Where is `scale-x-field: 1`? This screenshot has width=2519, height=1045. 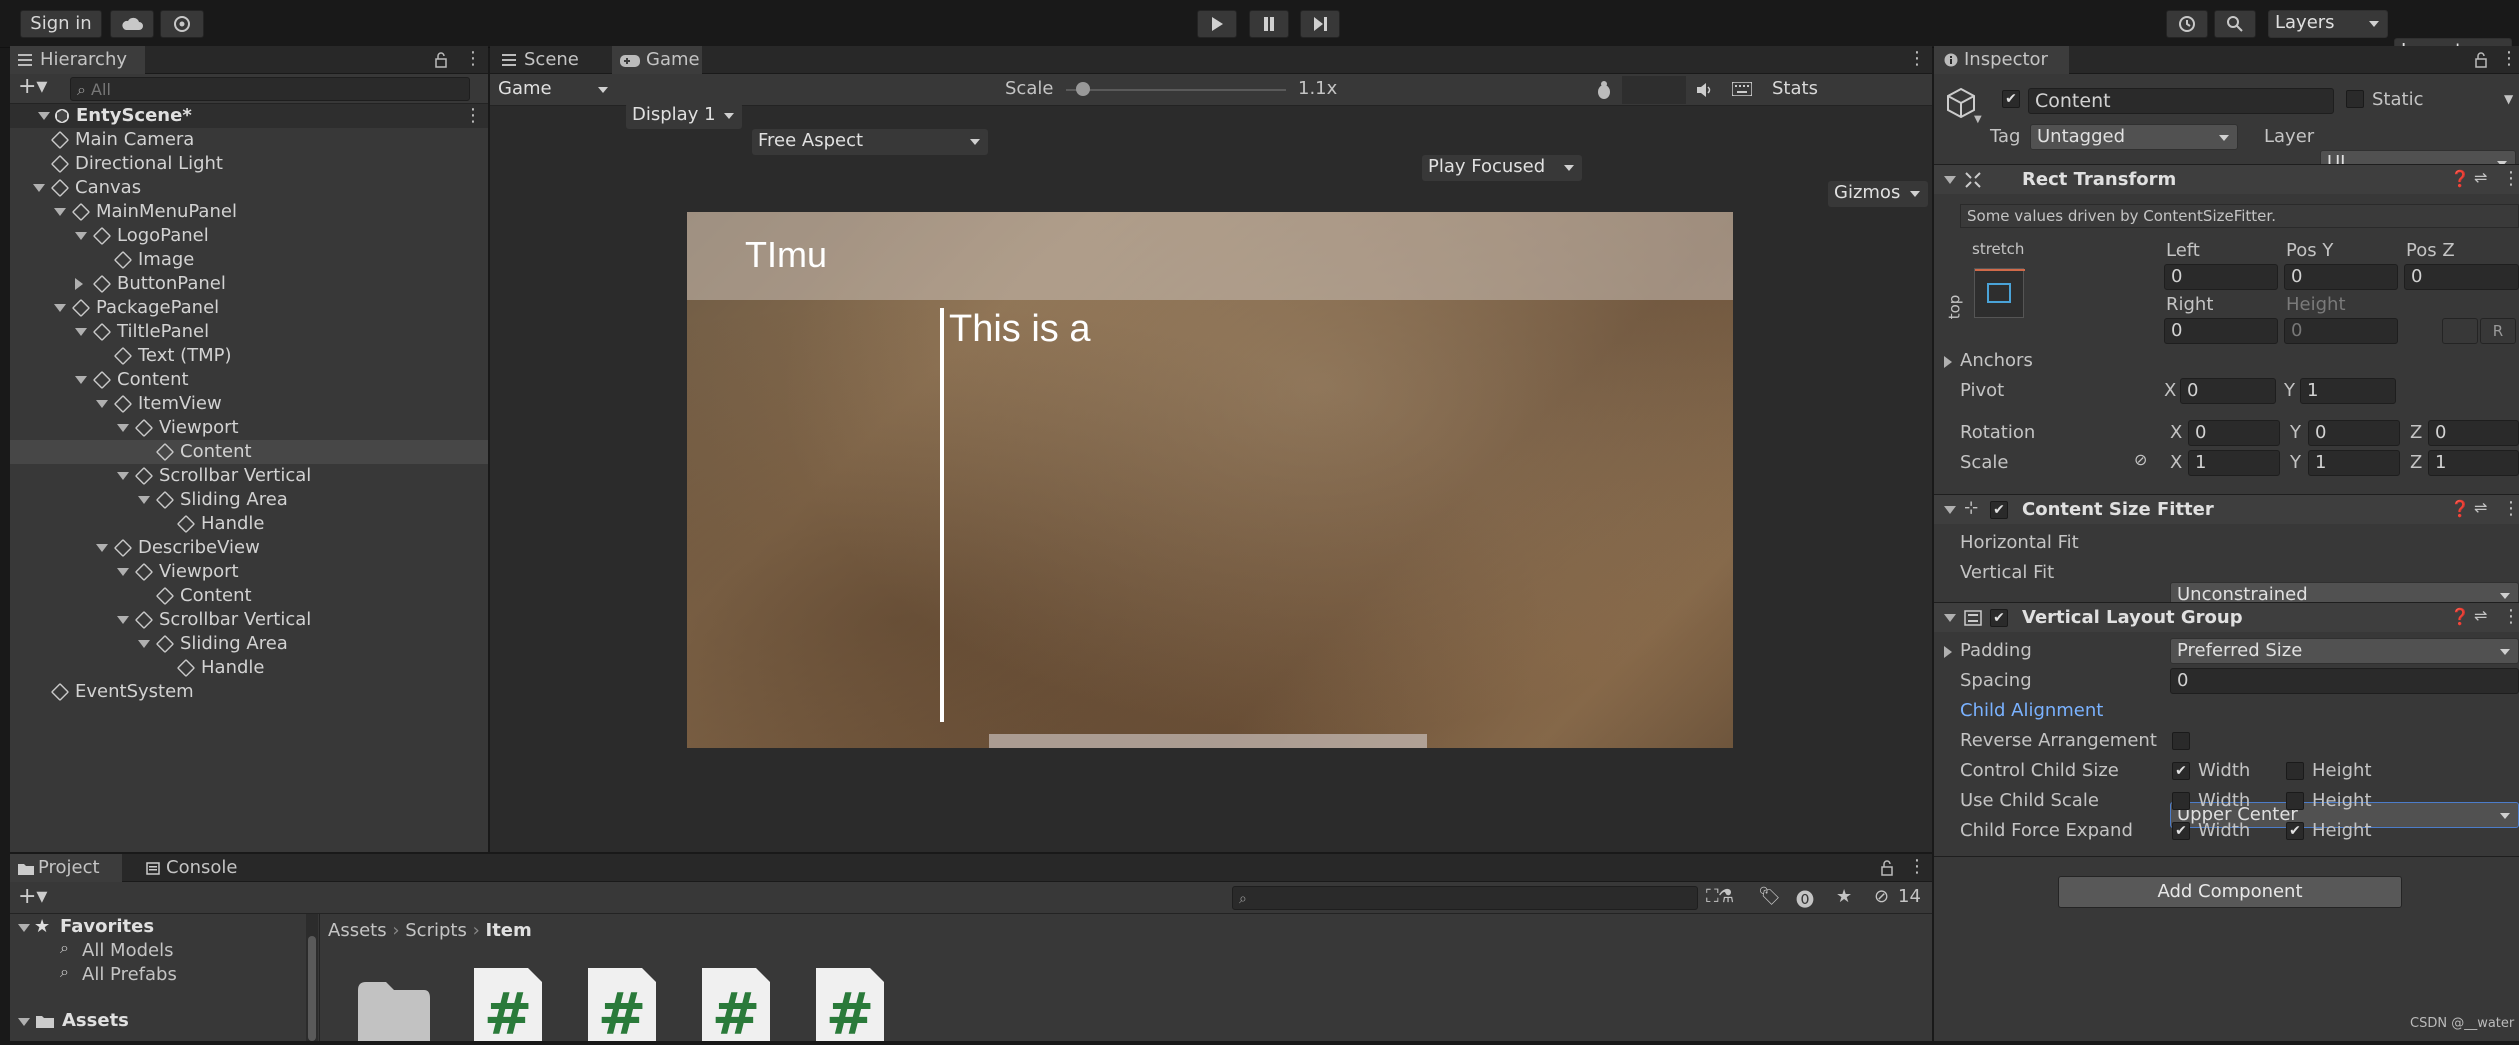 scale-x-field: 1 is located at coordinates (2234, 463).